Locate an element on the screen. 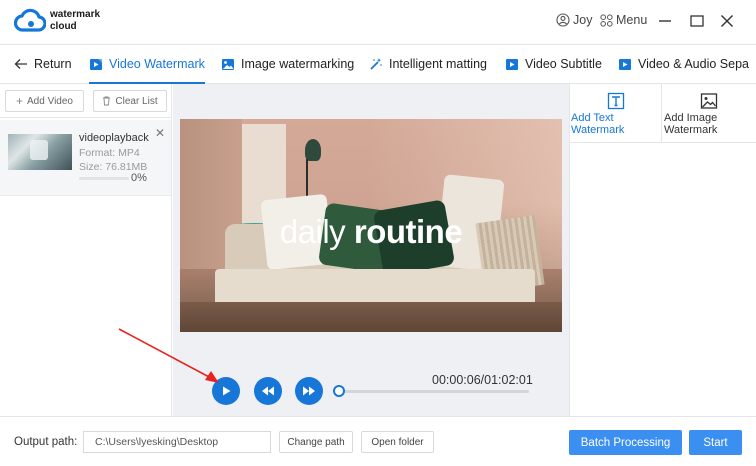 The width and height of the screenshot is (756, 466). rewind-button is located at coordinates (268, 391).